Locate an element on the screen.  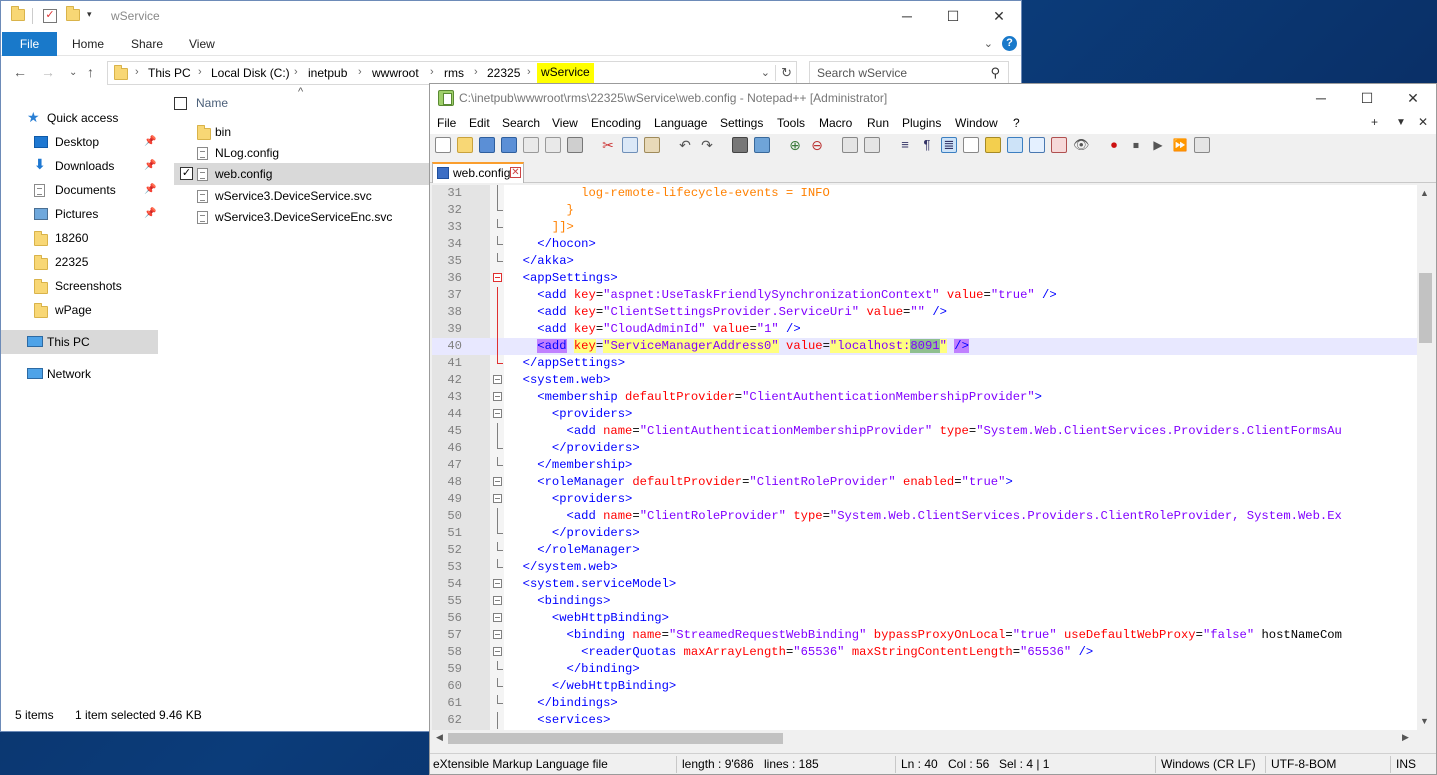
scroll-down-icon: ▼ is located at coordinates (1424, 721).